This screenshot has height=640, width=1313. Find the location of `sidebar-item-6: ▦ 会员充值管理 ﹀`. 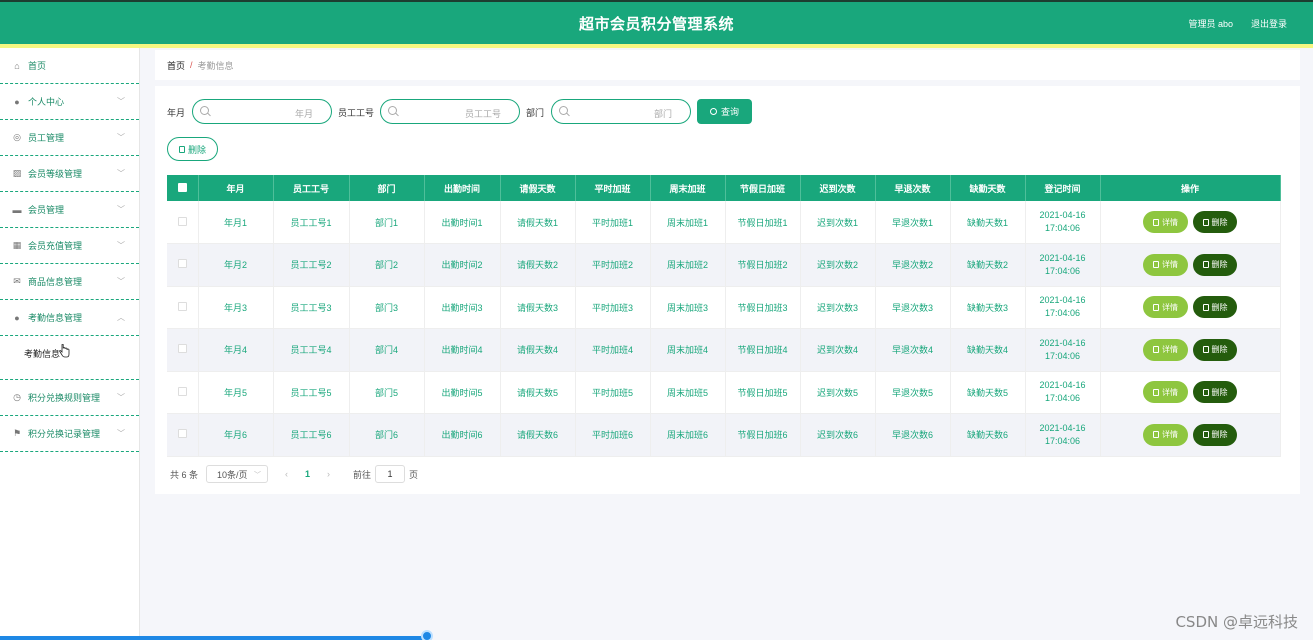

sidebar-item-6: ▦ 会员充值管理 ﹀ is located at coordinates (69, 246).